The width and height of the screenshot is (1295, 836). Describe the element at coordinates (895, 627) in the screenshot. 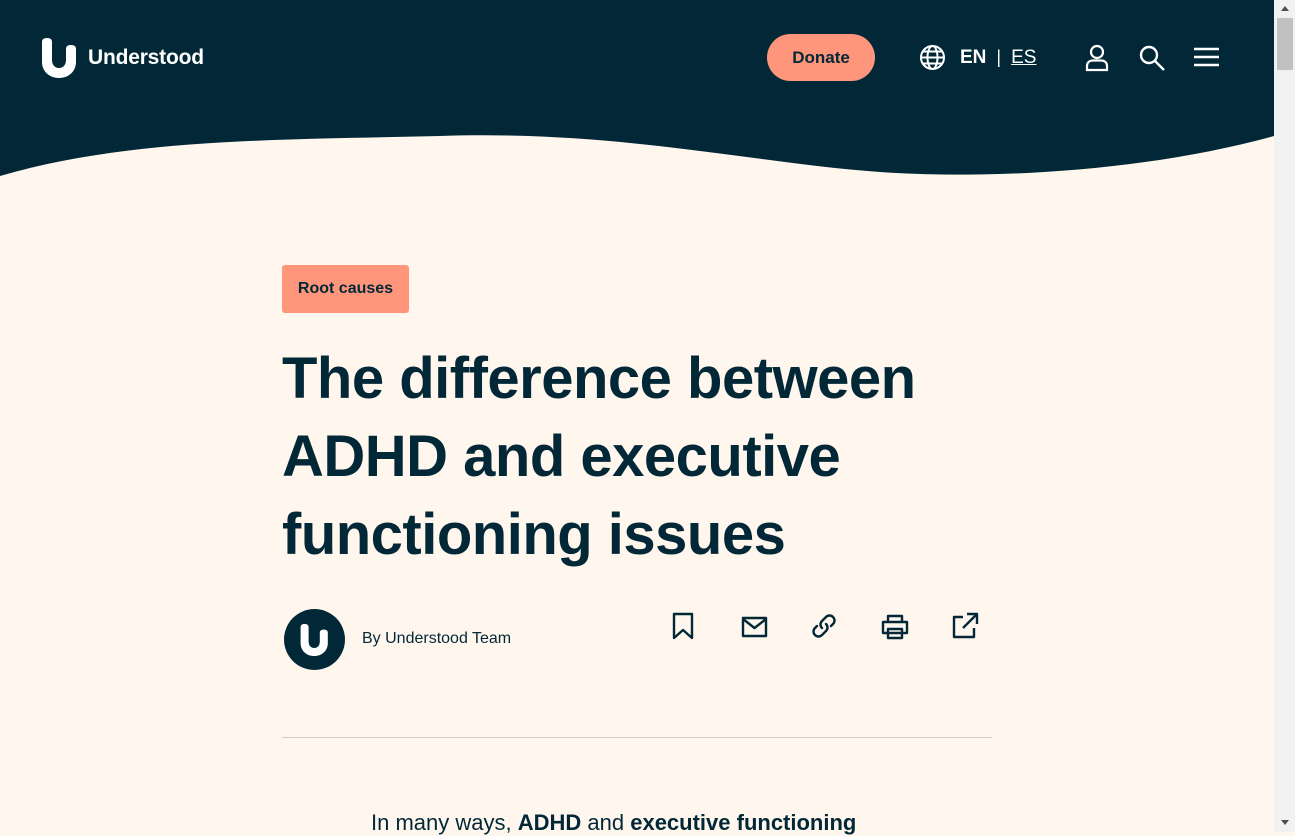

I see `print-icon` at that location.